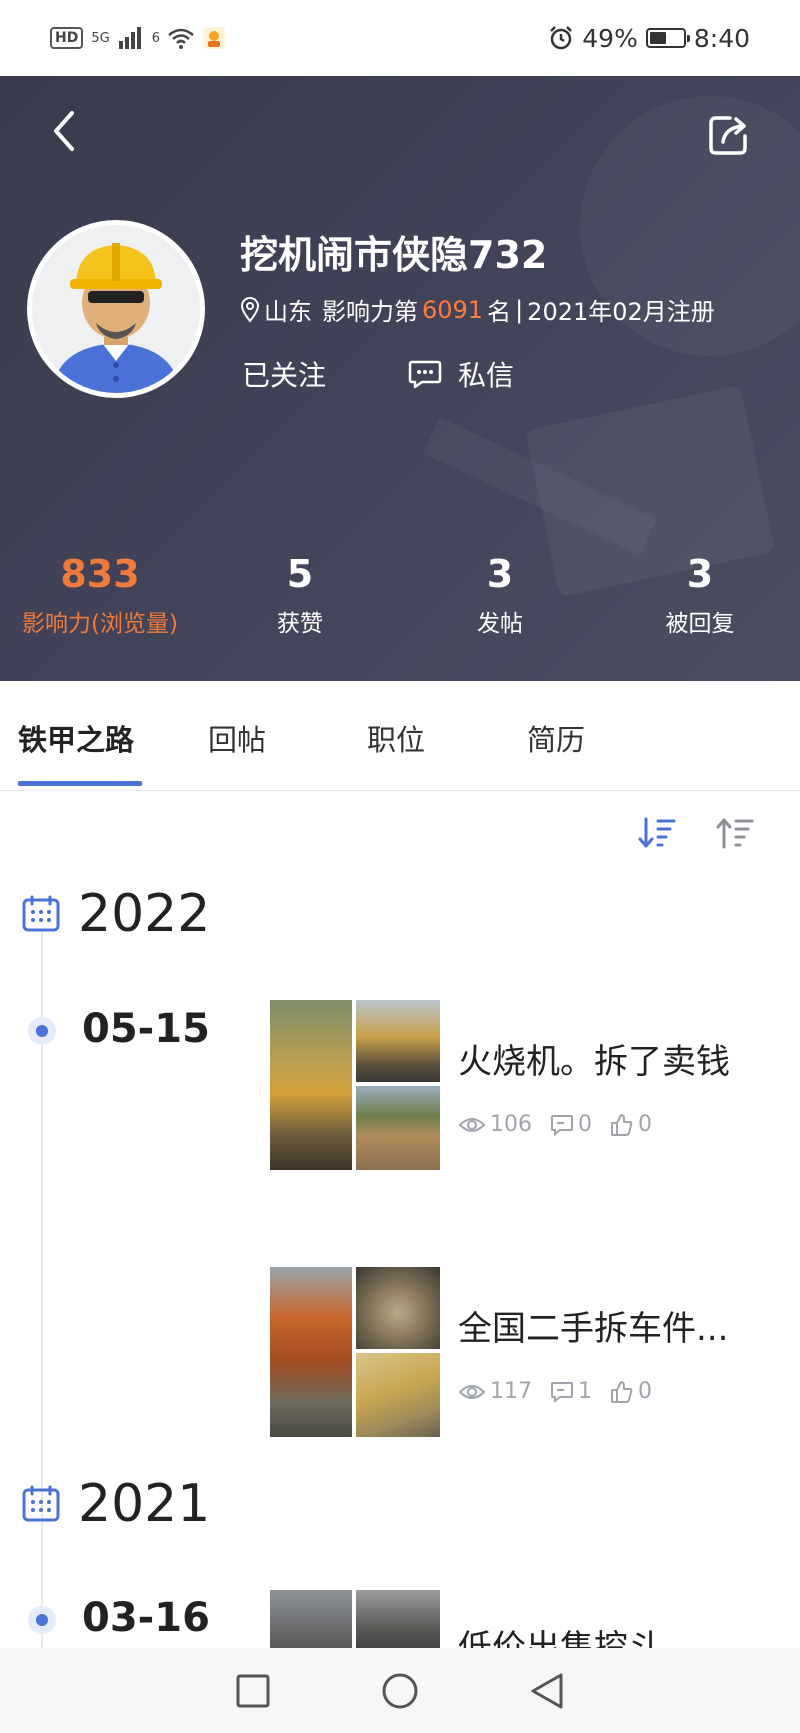 This screenshot has width=800, height=1733. I want to click on comment-icon, so click(562, 1392).